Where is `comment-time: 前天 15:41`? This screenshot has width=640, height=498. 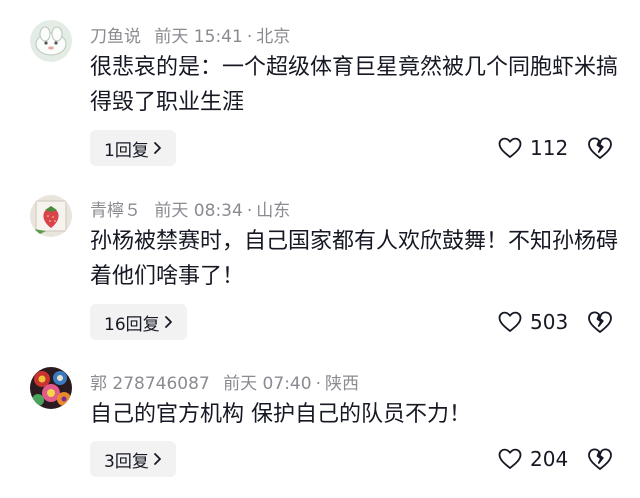
comment-time: 前天 15:41 is located at coordinates (198, 37).